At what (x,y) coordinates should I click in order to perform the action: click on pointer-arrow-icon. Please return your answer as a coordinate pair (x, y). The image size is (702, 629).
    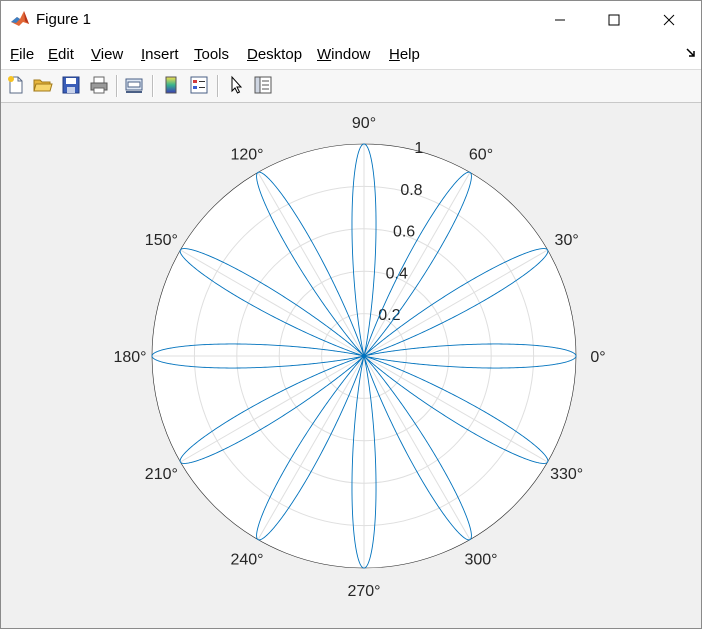
    Looking at the image, I should click on (237, 84).